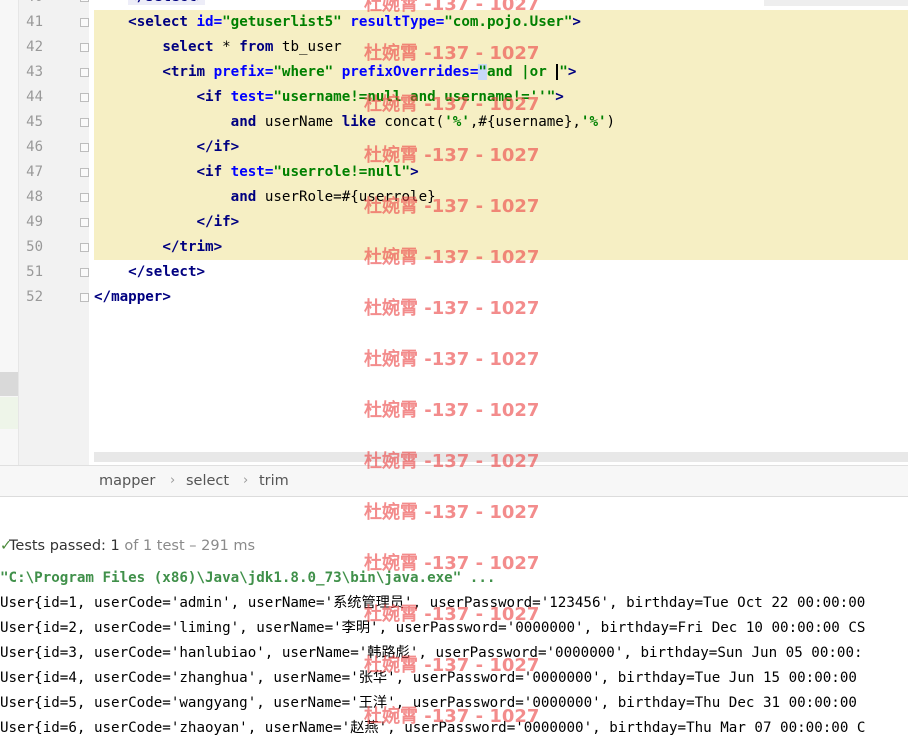 This screenshot has width=908, height=741. Describe the element at coordinates (501, 222) in the screenshot. I see `code-text: </if>` at that location.